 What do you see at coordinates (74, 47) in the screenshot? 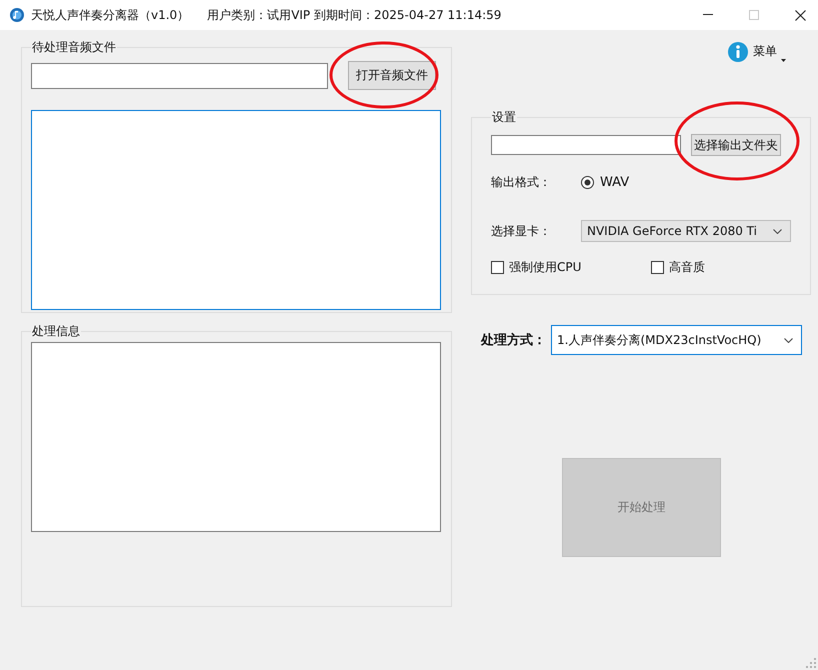
I see `group-title: 待处理音频文件` at bounding box center [74, 47].